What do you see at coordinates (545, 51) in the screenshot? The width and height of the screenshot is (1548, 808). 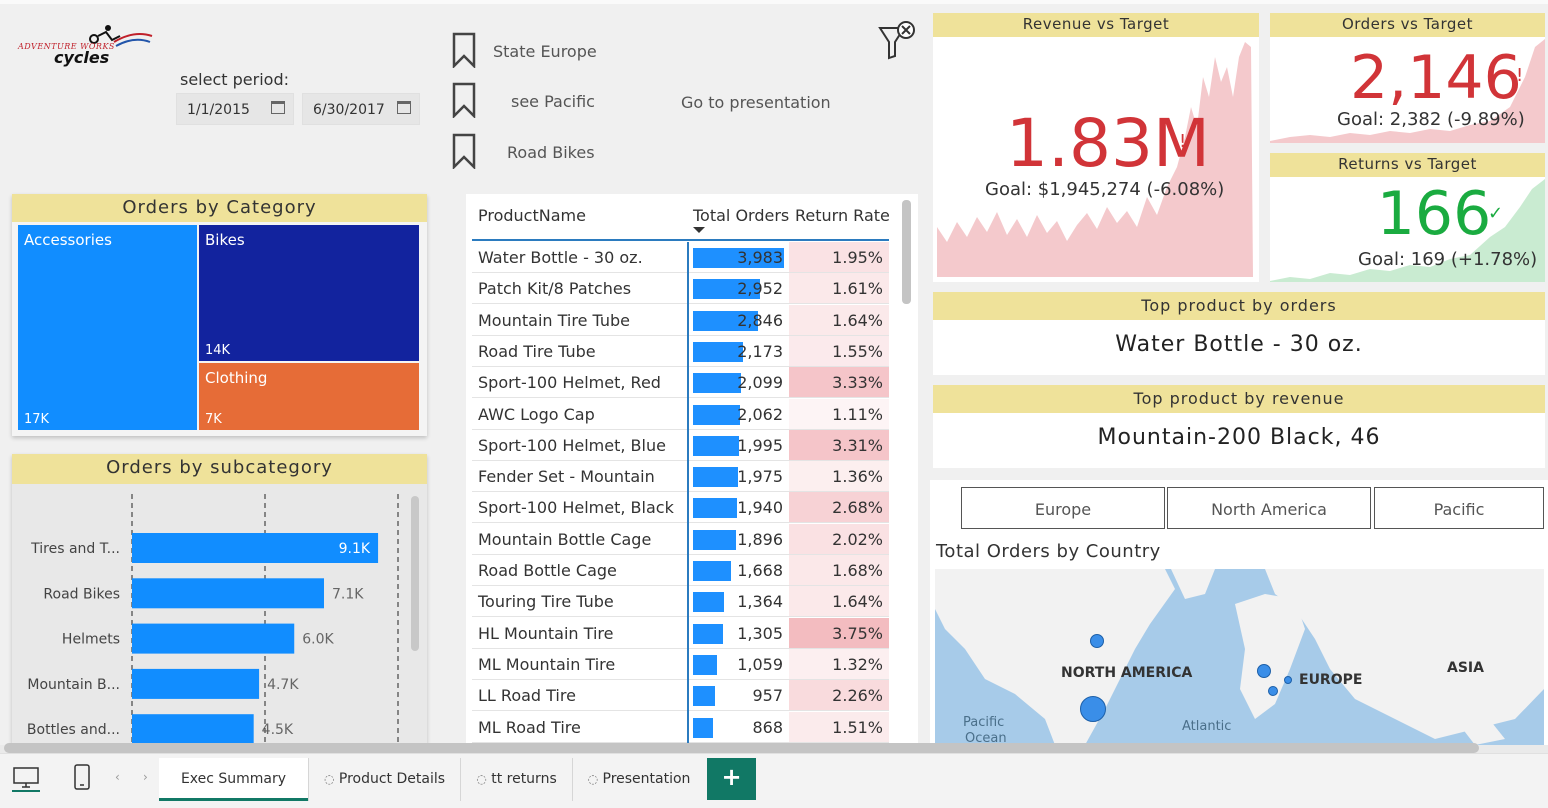 I see `bookmark-label: State Europe` at bounding box center [545, 51].